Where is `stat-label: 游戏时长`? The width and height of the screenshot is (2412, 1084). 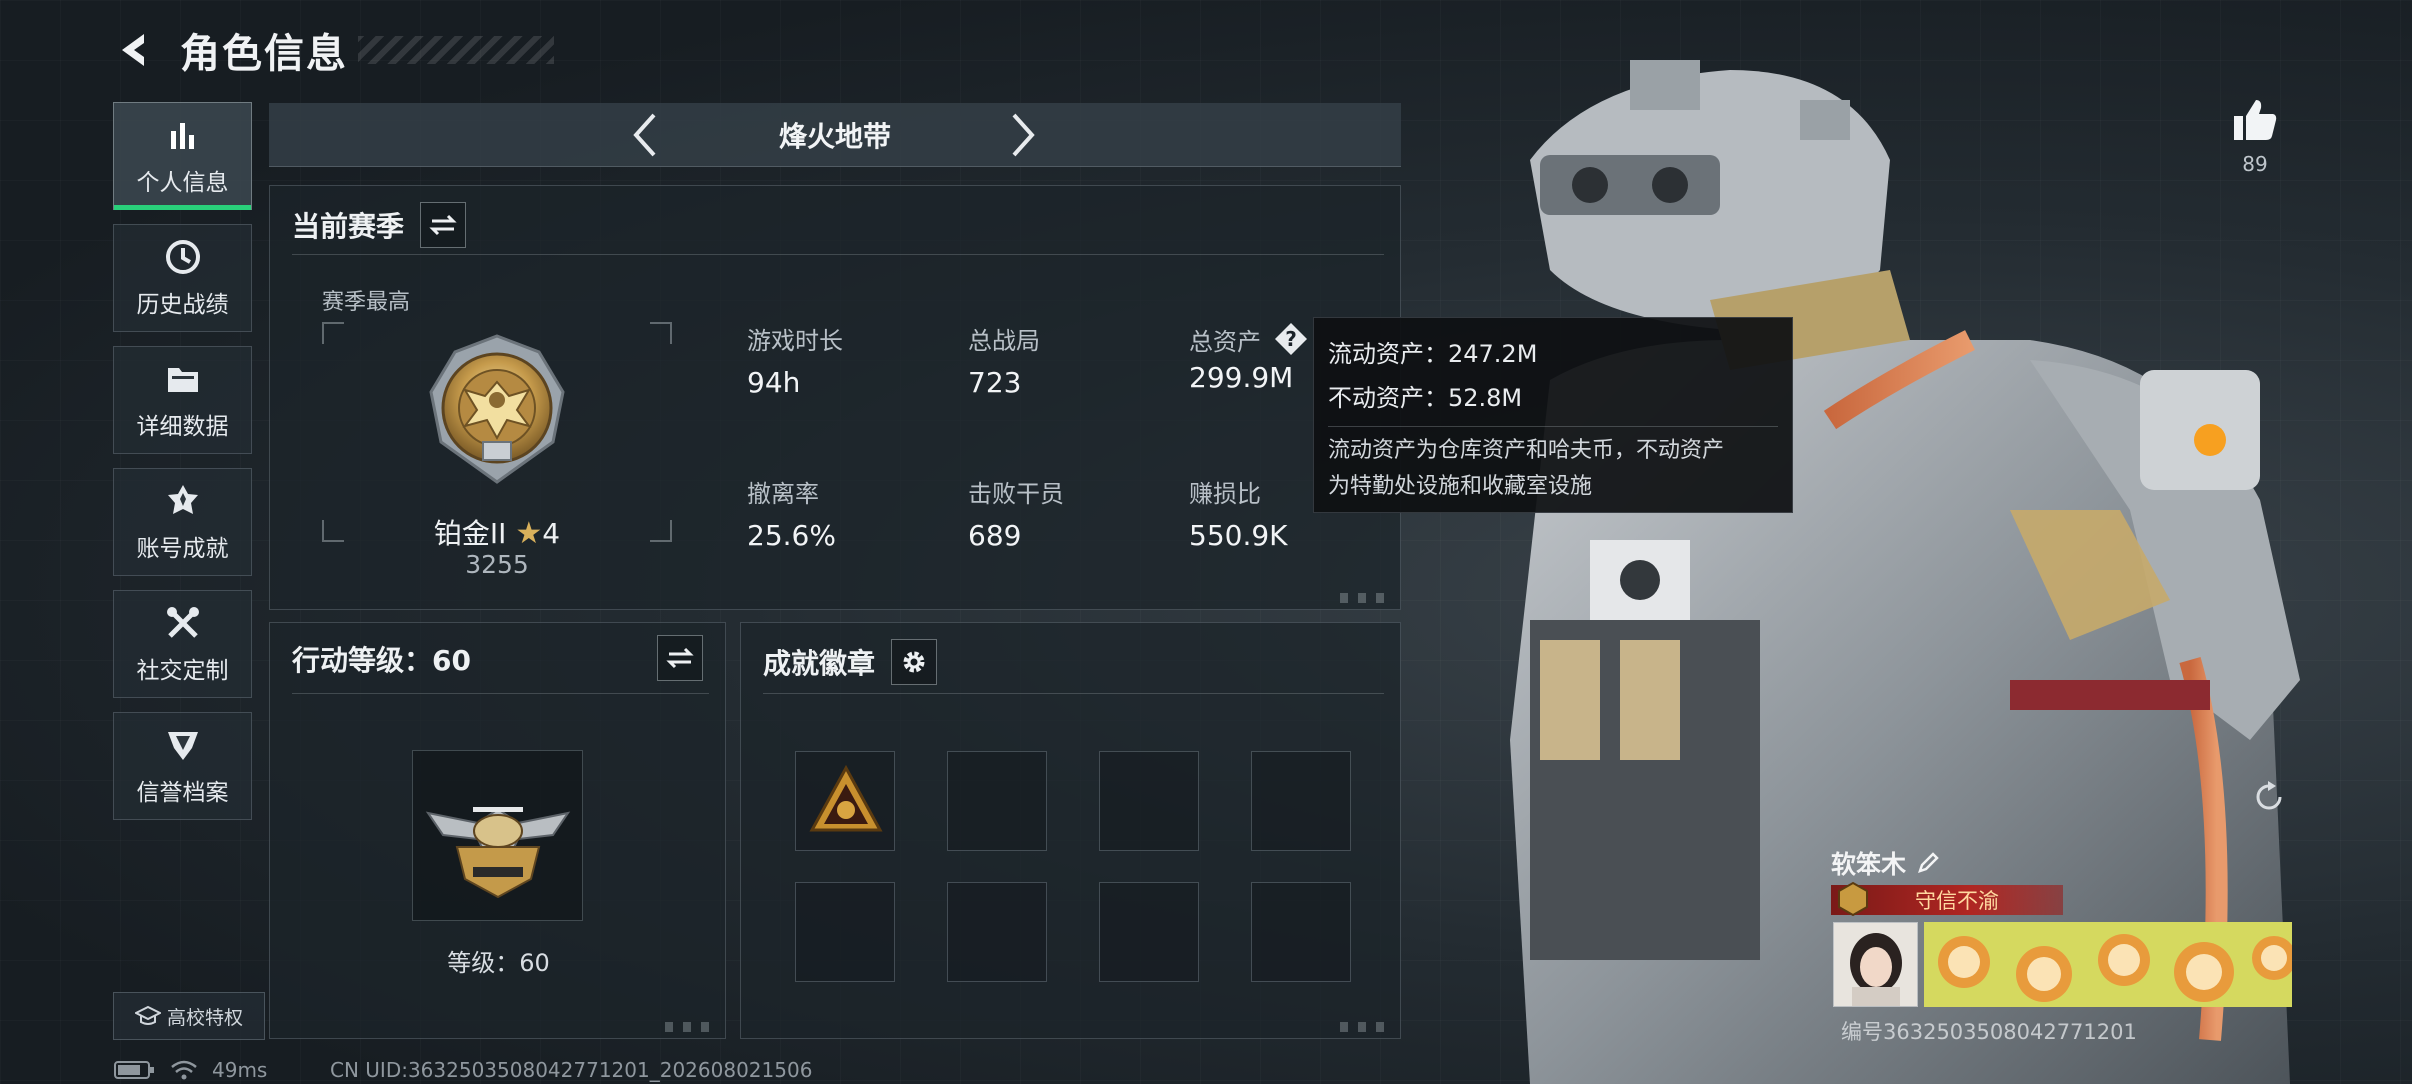
stat-label: 游戏时长 is located at coordinates (795, 341).